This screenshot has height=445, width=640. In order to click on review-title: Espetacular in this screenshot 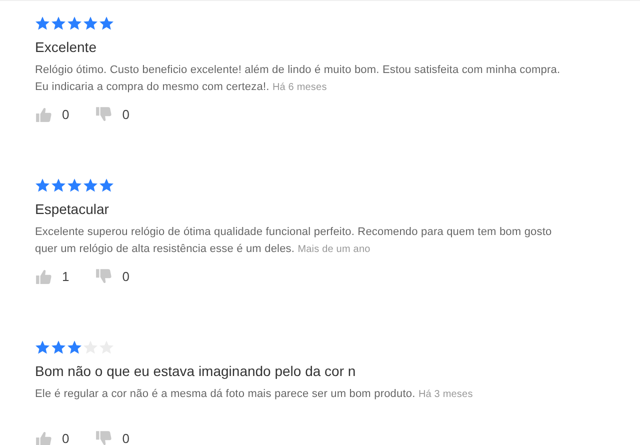, I will do `click(72, 209)`.